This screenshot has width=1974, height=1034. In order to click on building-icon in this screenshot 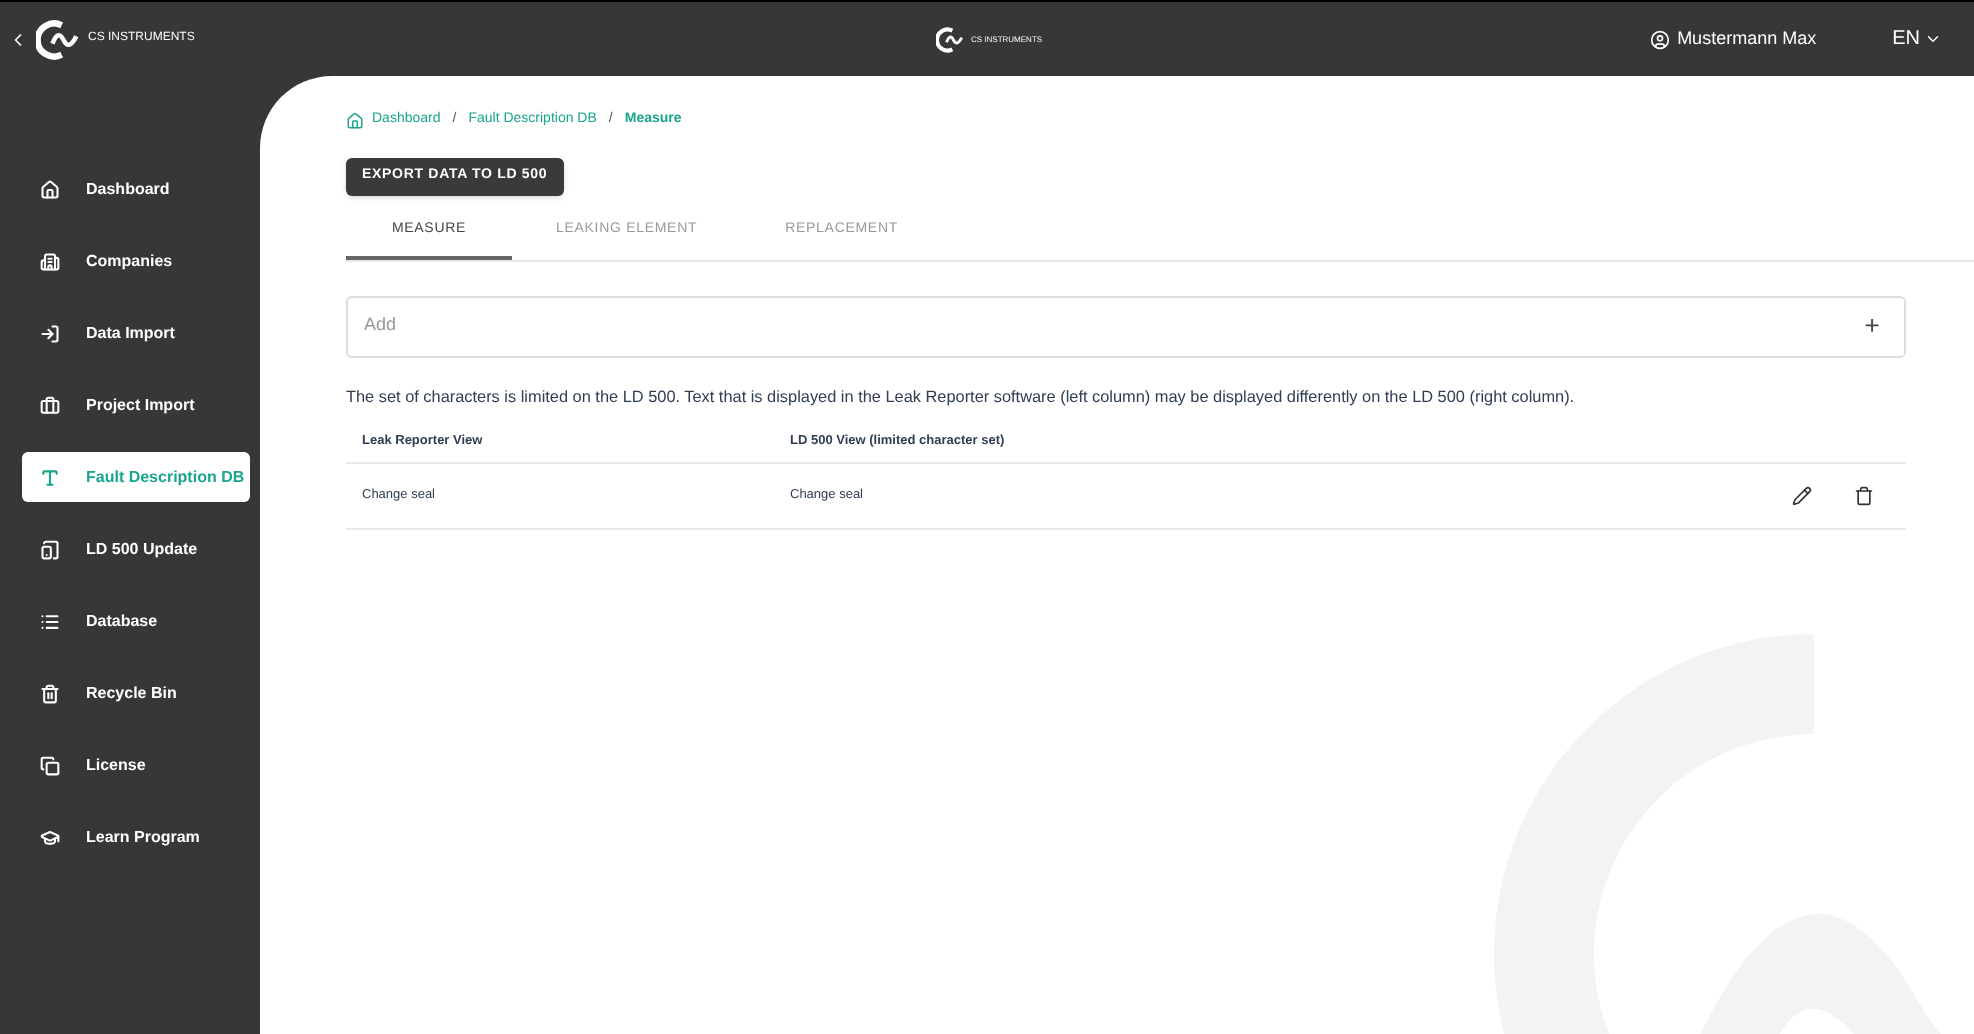, I will do `click(50, 261)`.